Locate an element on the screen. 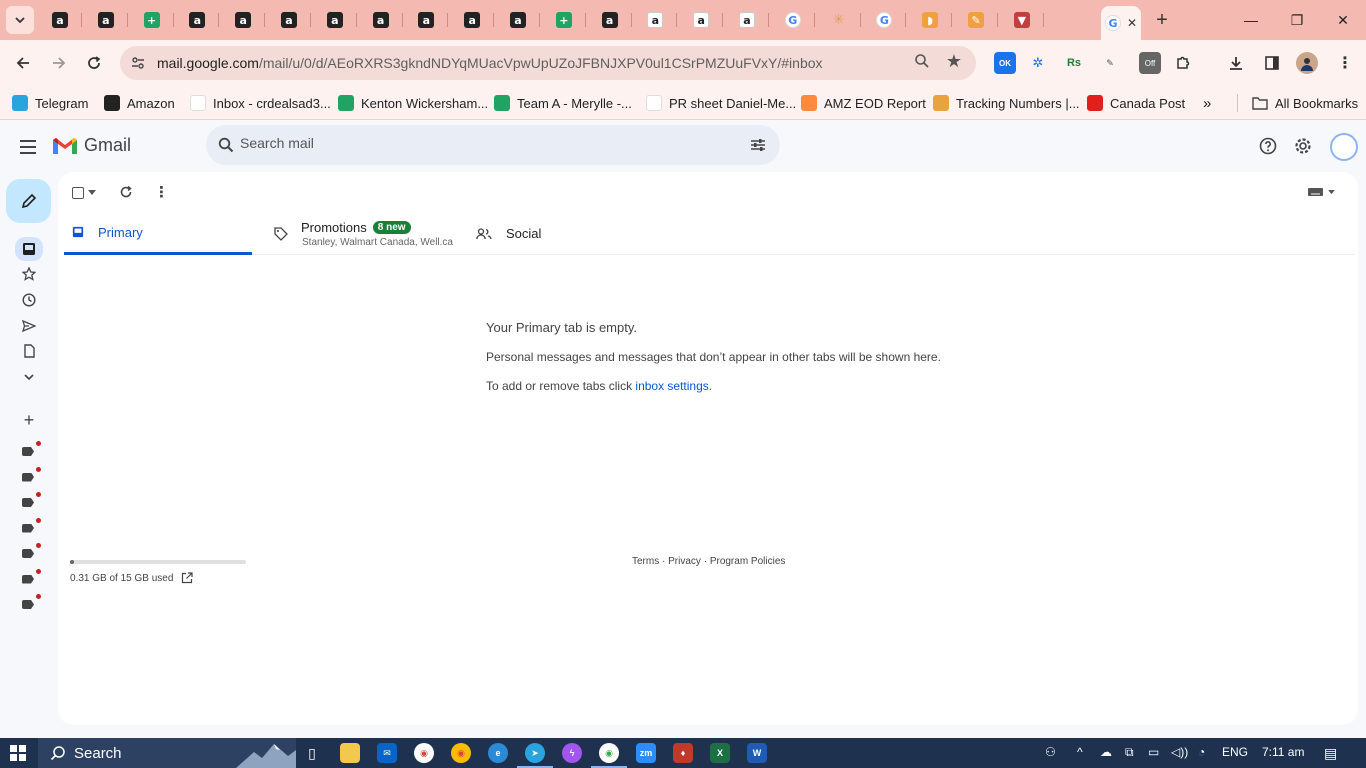 The height and width of the screenshot is (768, 1366). chevron-up-icon: ^ is located at coordinates (1080, 752).